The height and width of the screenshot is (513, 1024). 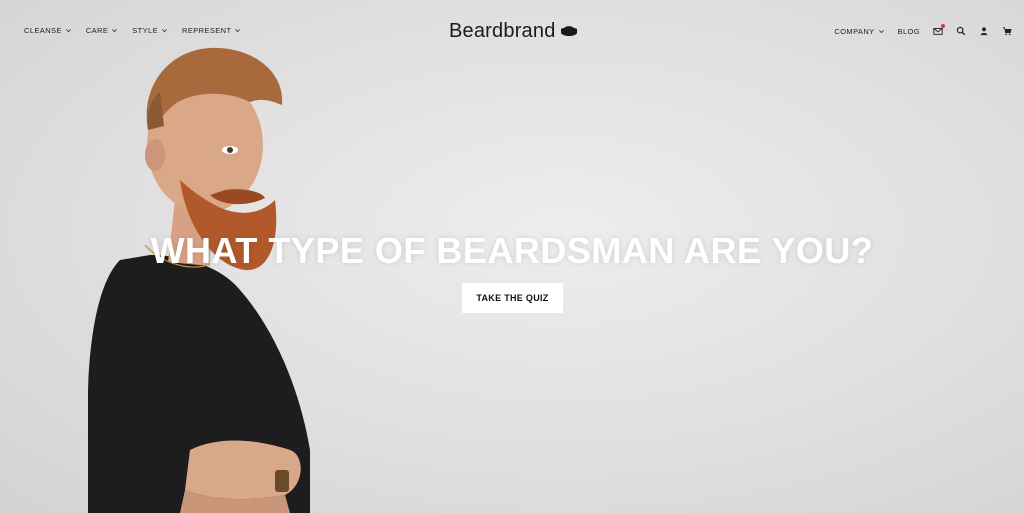 What do you see at coordinates (207, 30) in the screenshot?
I see `nav-item-label: REPRESENT` at bounding box center [207, 30].